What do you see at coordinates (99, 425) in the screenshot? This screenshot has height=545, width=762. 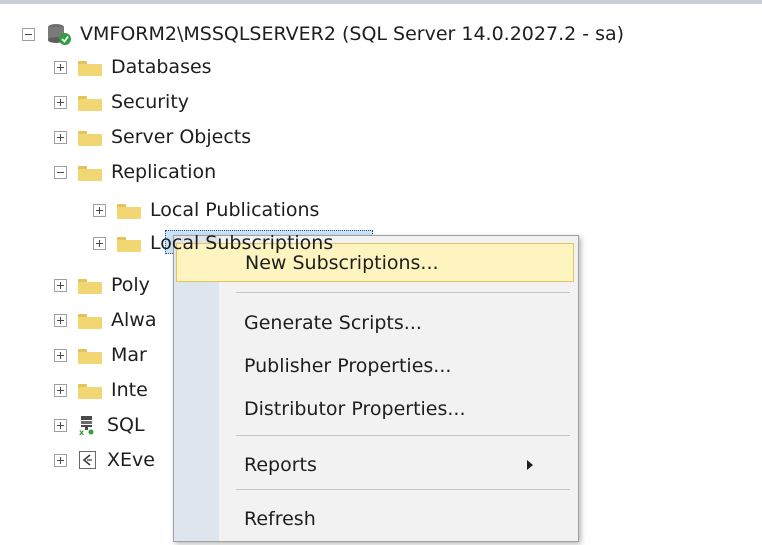 I see `tree-node-sql-agent: x SQL` at bounding box center [99, 425].